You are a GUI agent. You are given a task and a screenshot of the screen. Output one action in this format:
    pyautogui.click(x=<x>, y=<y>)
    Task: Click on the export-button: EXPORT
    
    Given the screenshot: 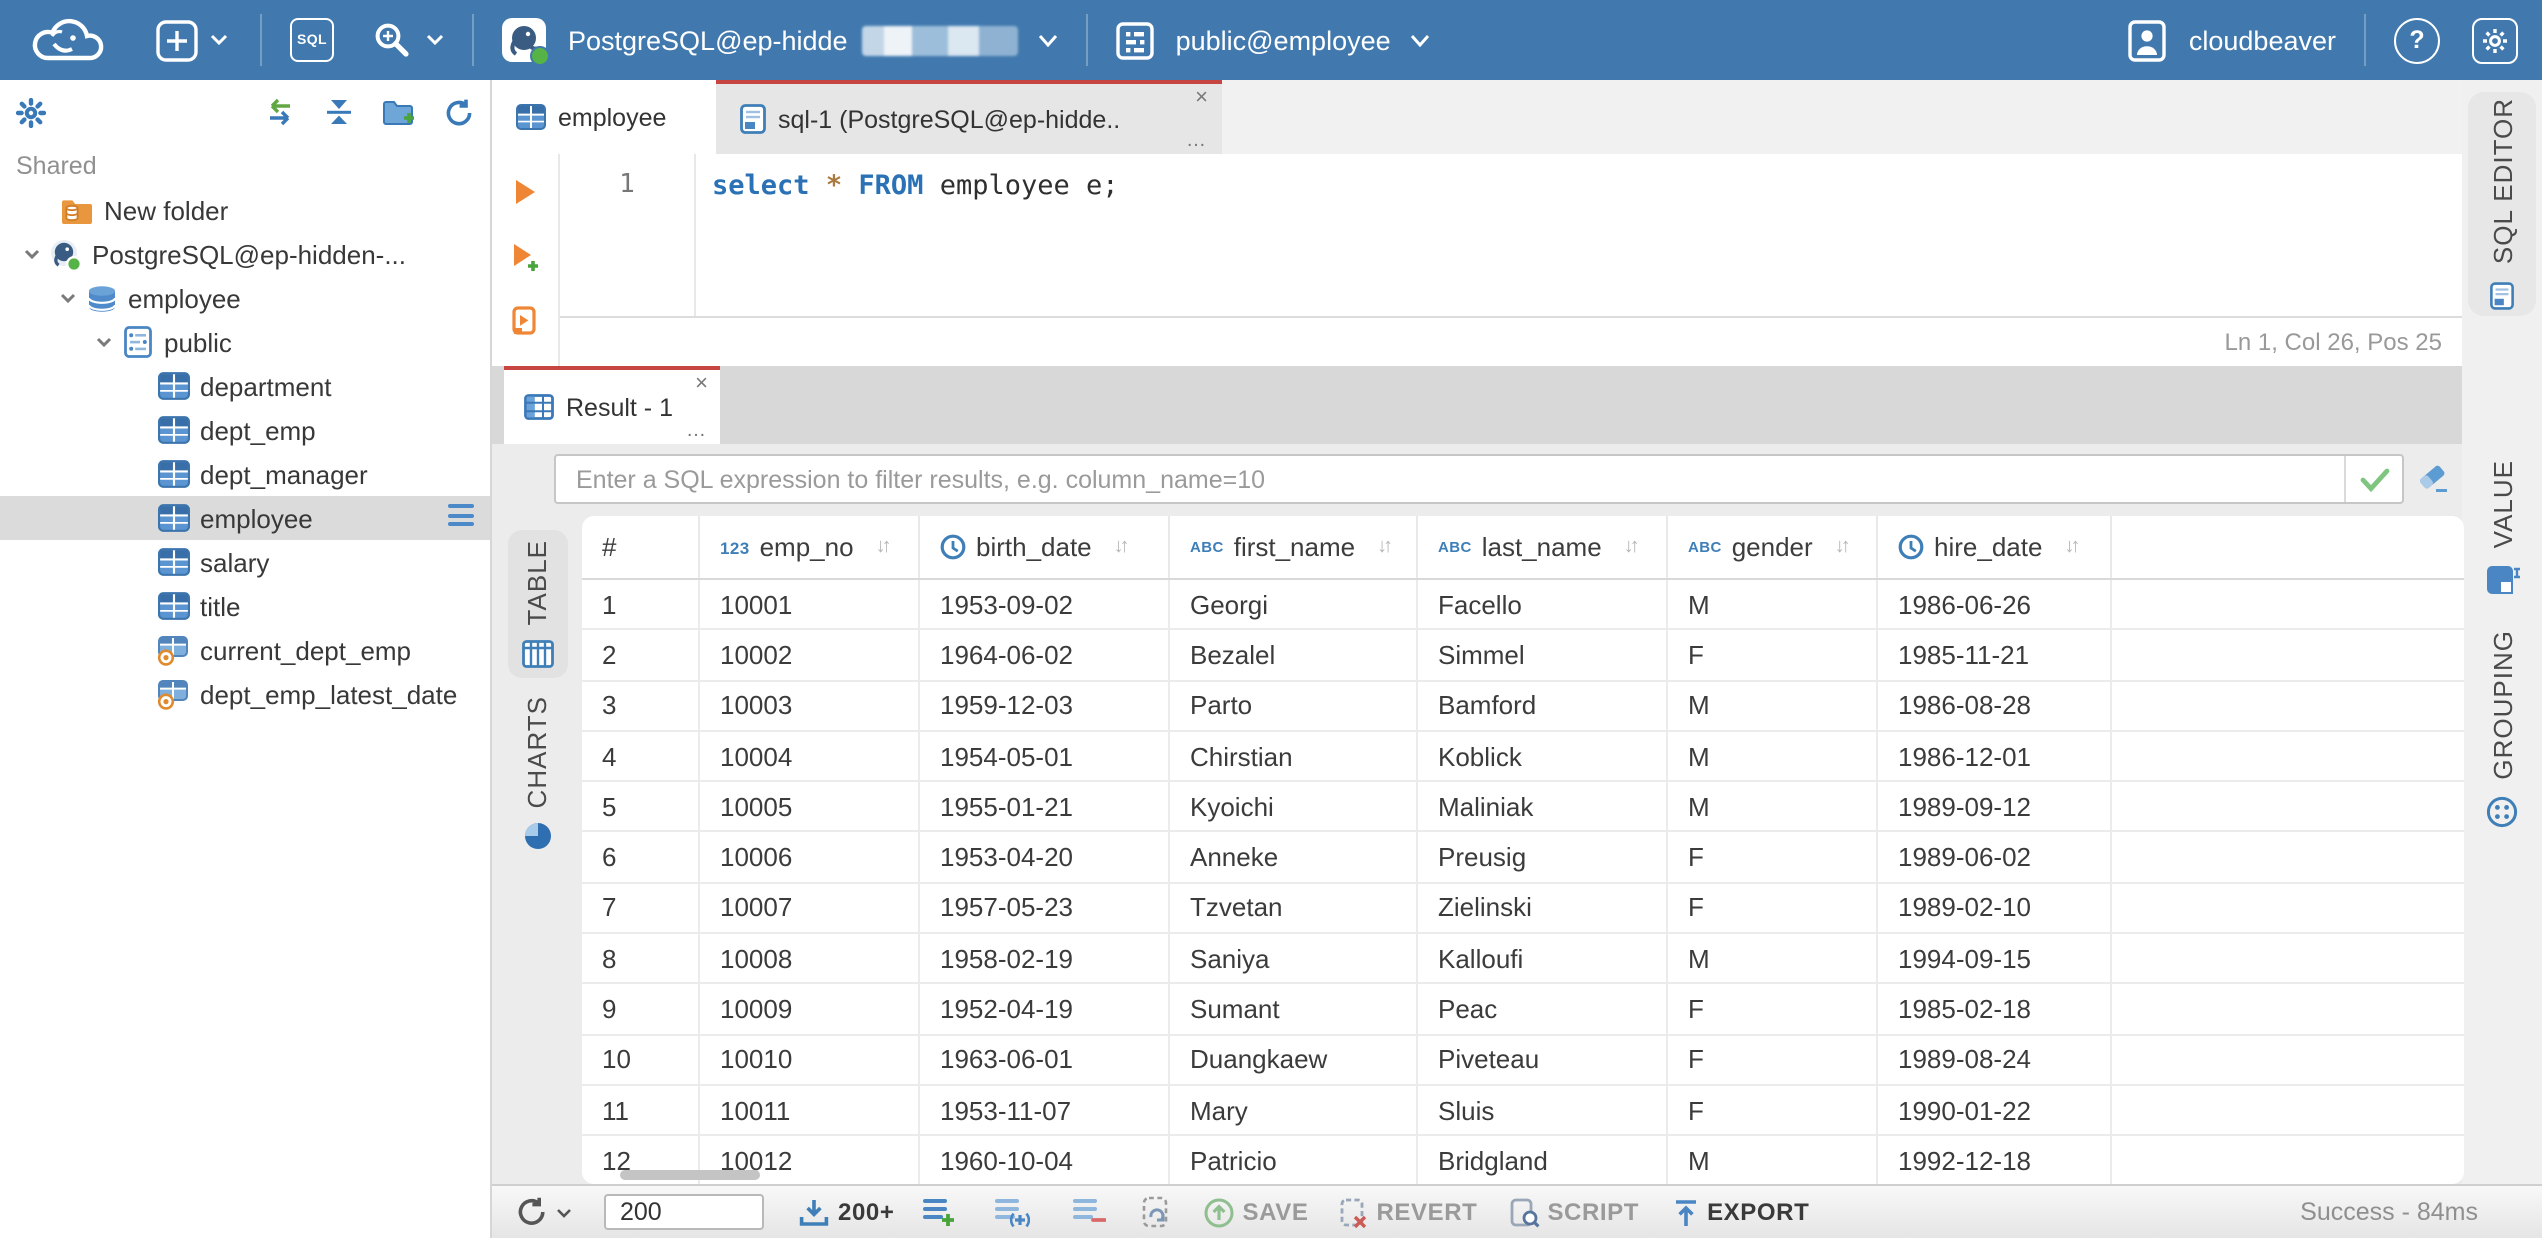 What is the action you would take?
    pyautogui.click(x=1740, y=1212)
    